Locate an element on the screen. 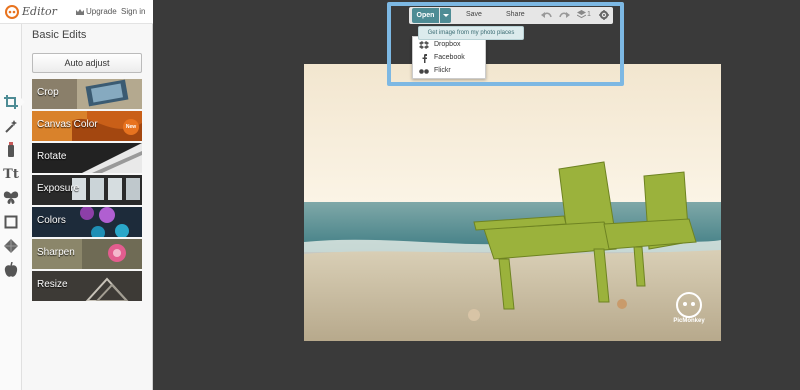 The width and height of the screenshot is (800, 390). upgrade-label: Upgrade is located at coordinates (101, 11).